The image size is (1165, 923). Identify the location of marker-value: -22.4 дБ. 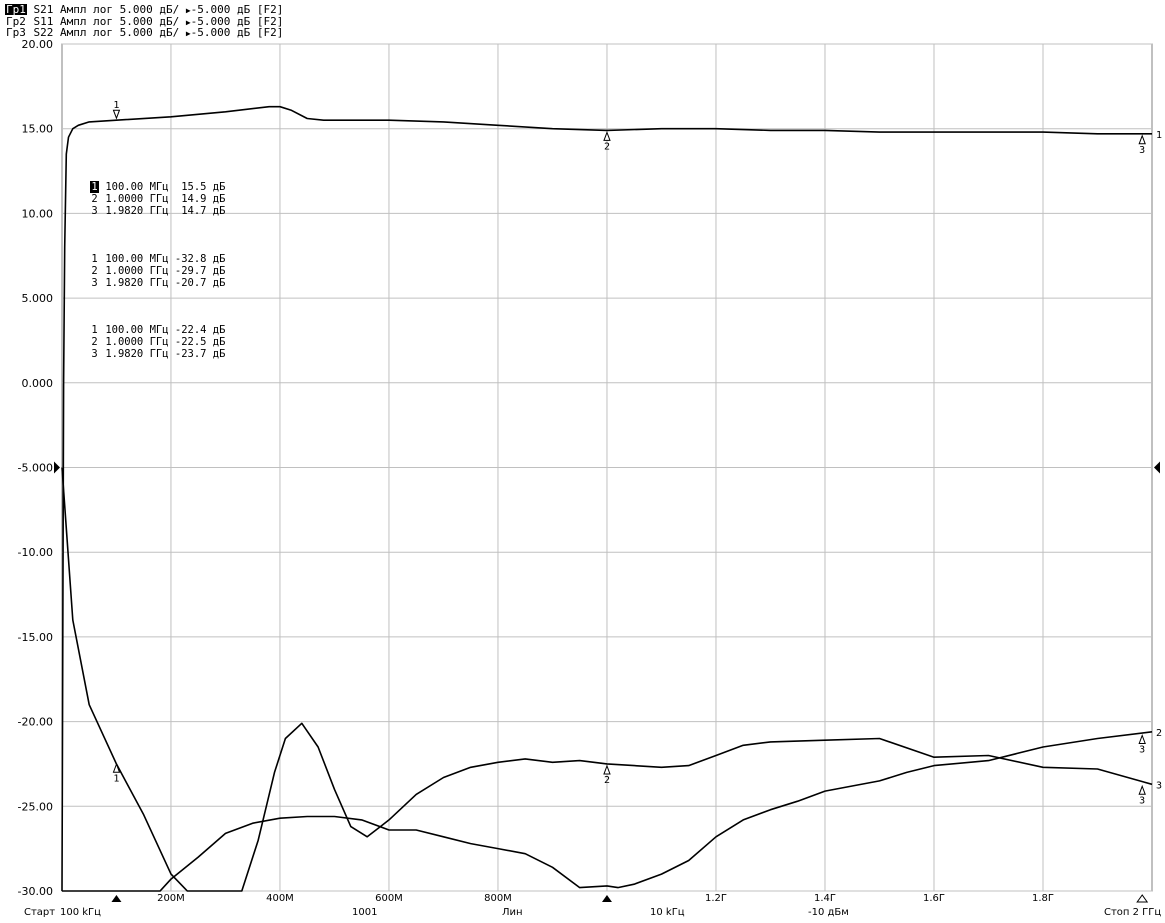
(200, 330).